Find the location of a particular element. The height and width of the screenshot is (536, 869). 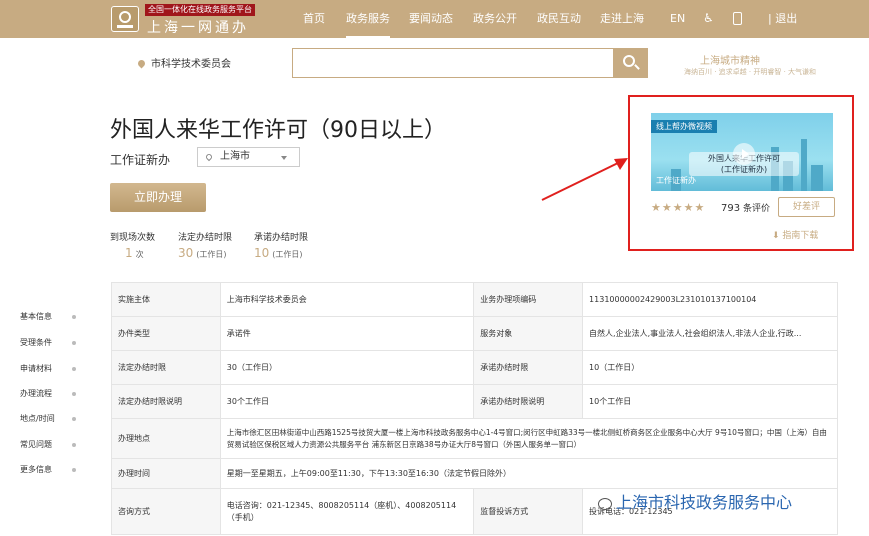

video-thumbnail: 线上帮办微视频 外国人来华工作许可(工作证新办) 工作证新办 is located at coordinates (742, 152).